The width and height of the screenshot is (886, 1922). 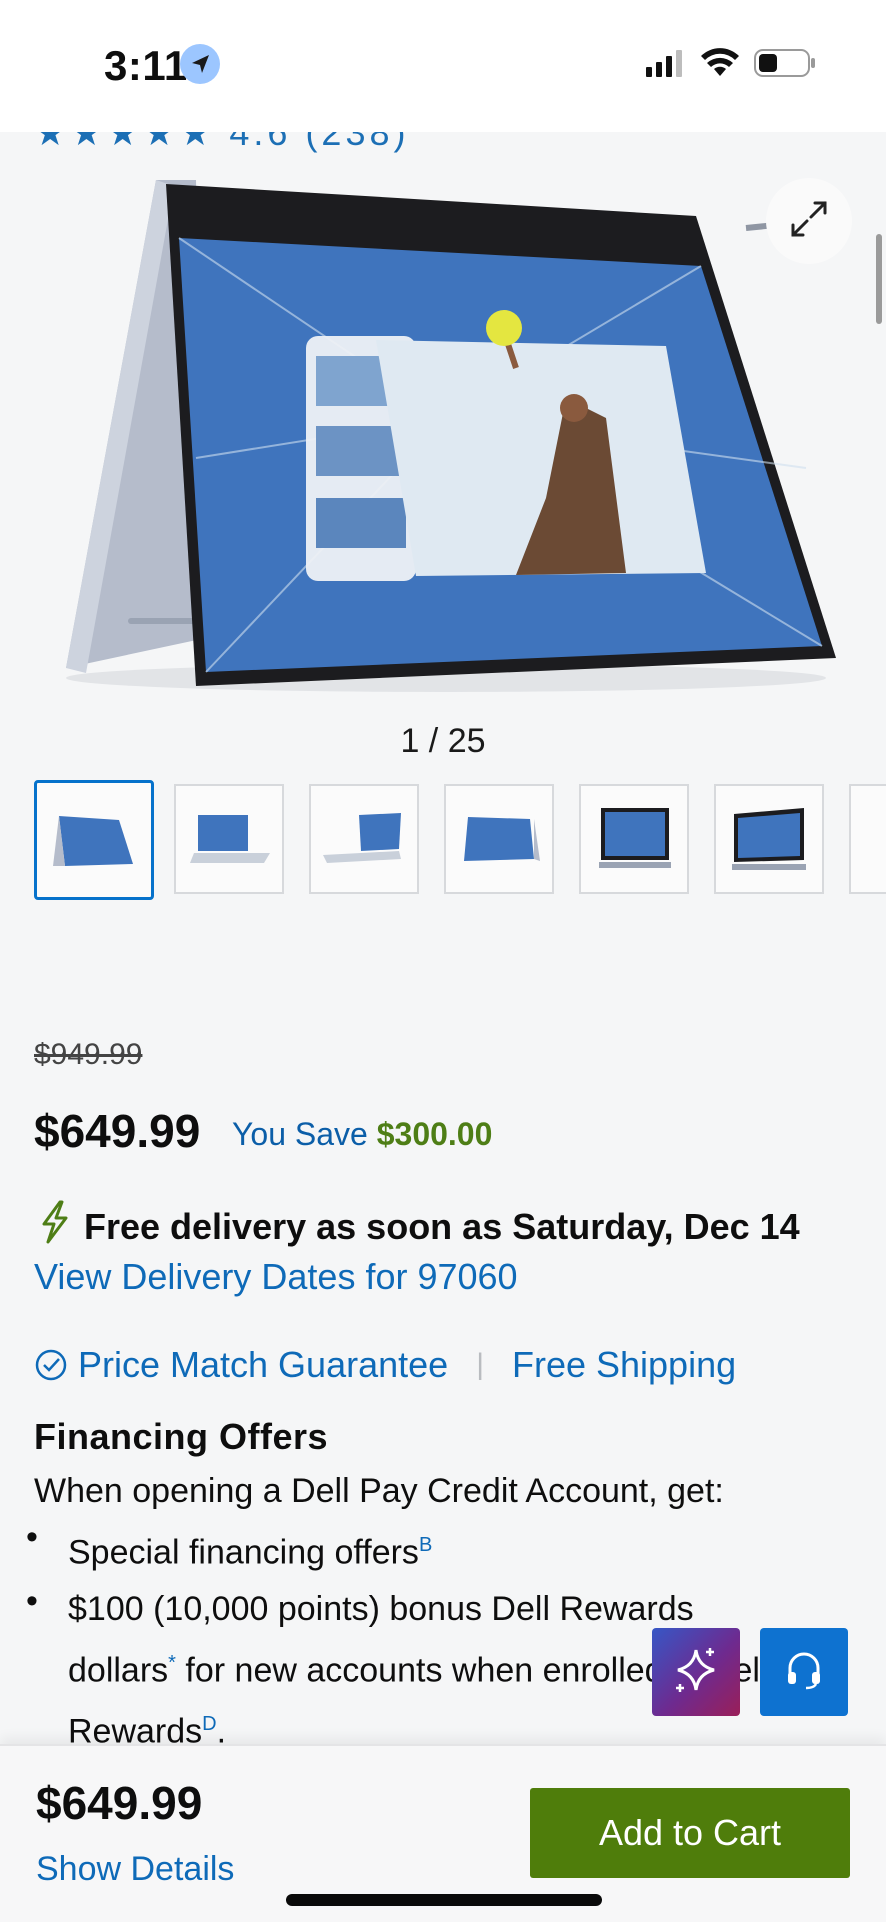 What do you see at coordinates (135, 1869) in the screenshot?
I see `show-details-link: Show Details` at bounding box center [135, 1869].